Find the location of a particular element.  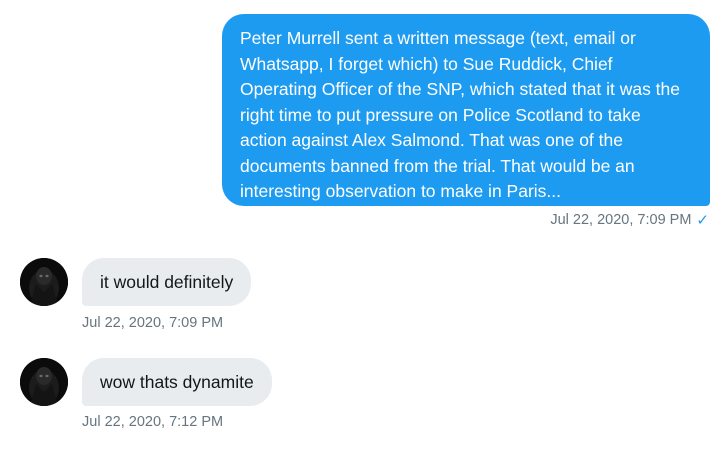

received-message-timestamp: Jul 22, 2020, 7:12 PM is located at coordinates (153, 422).